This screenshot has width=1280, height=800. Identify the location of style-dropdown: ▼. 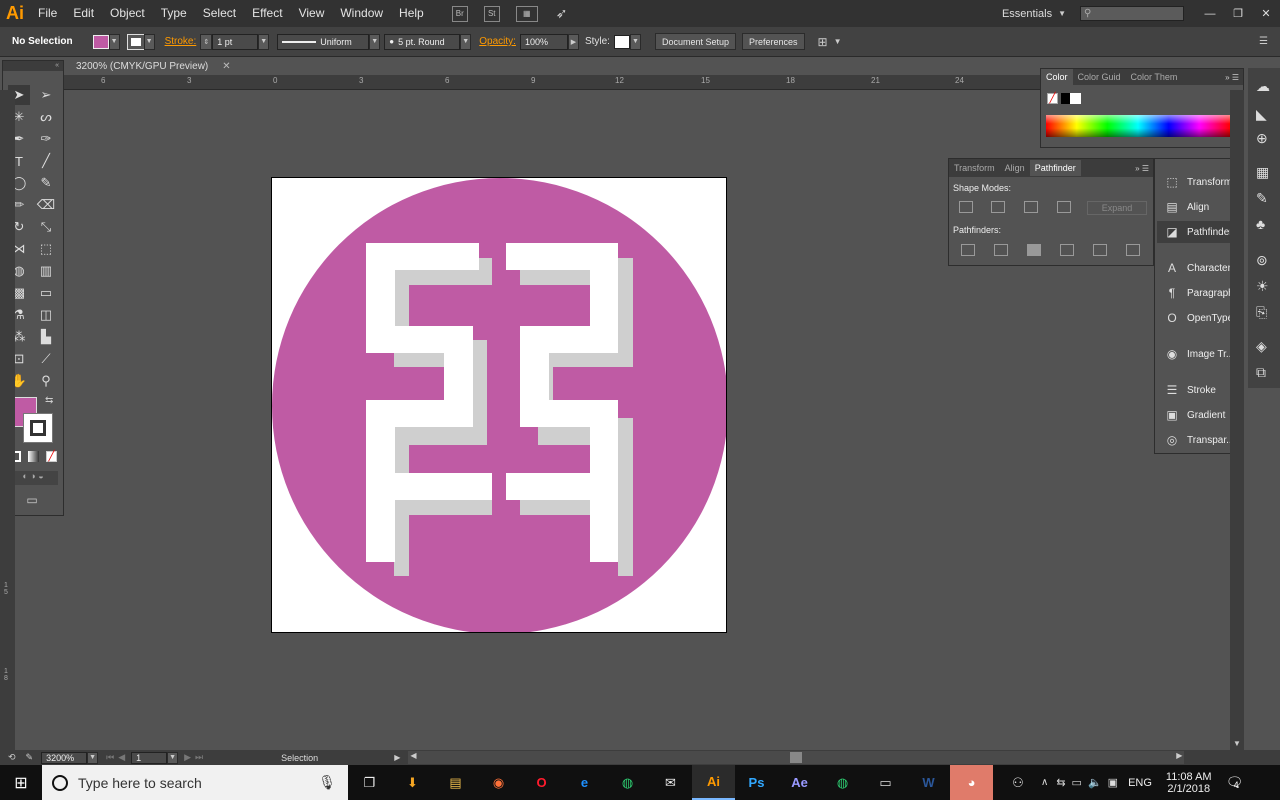
(635, 41).